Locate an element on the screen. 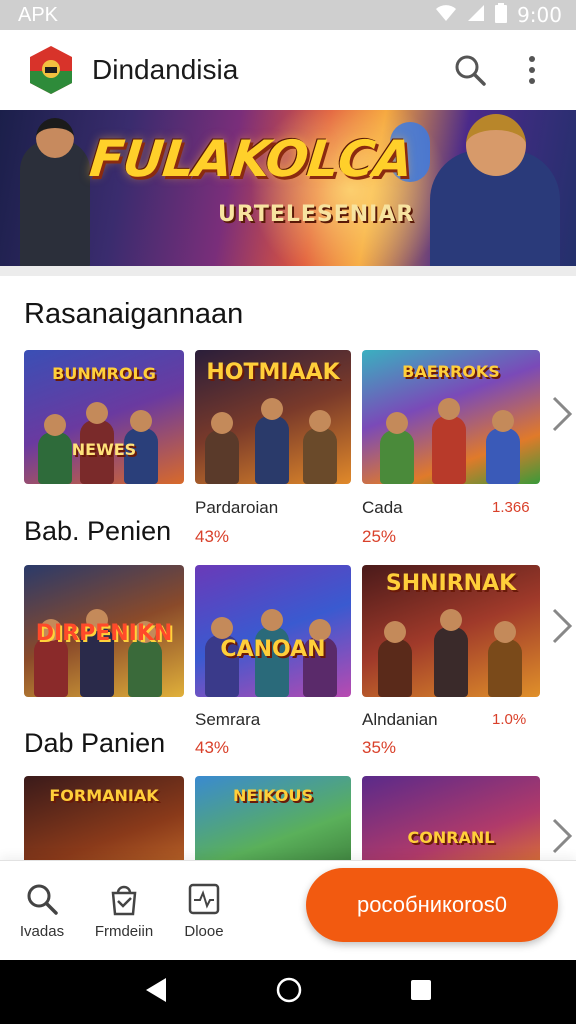 Image resolution: width=576 pixels, height=1024 pixels. tile-title: CANOAN is located at coordinates (273, 649).